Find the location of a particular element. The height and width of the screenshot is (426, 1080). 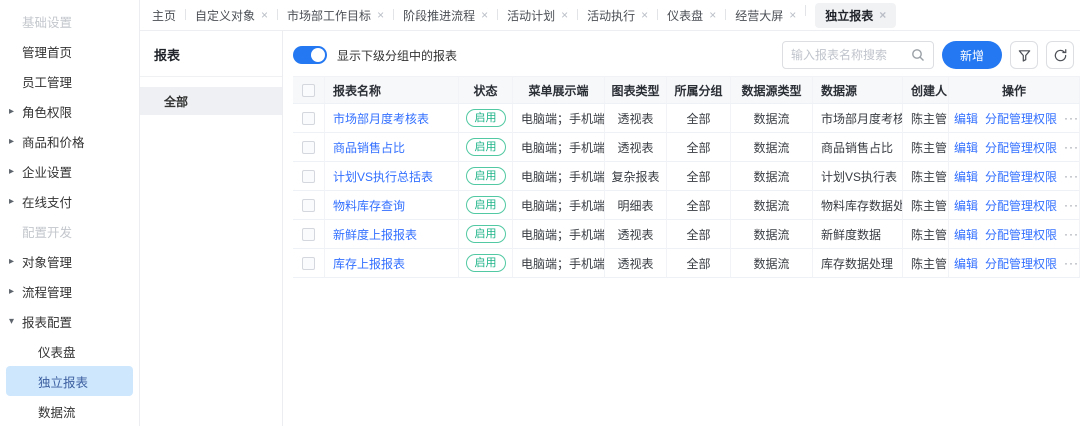

actions-cell: 编辑 分配管理权限 ··· is located at coordinates (1014, 147).